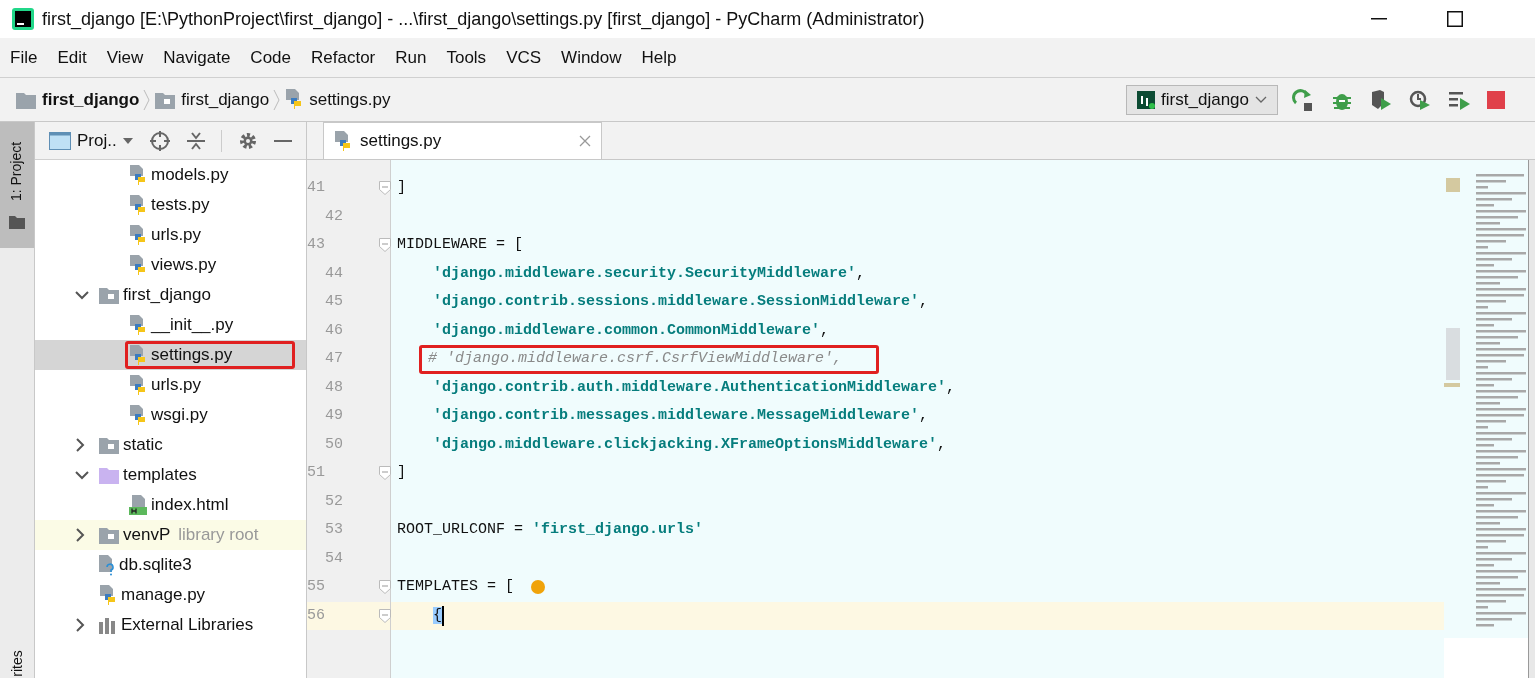 The height and width of the screenshot is (678, 1535). Describe the element at coordinates (125, 57) in the screenshot. I see `menu-item: View` at that location.